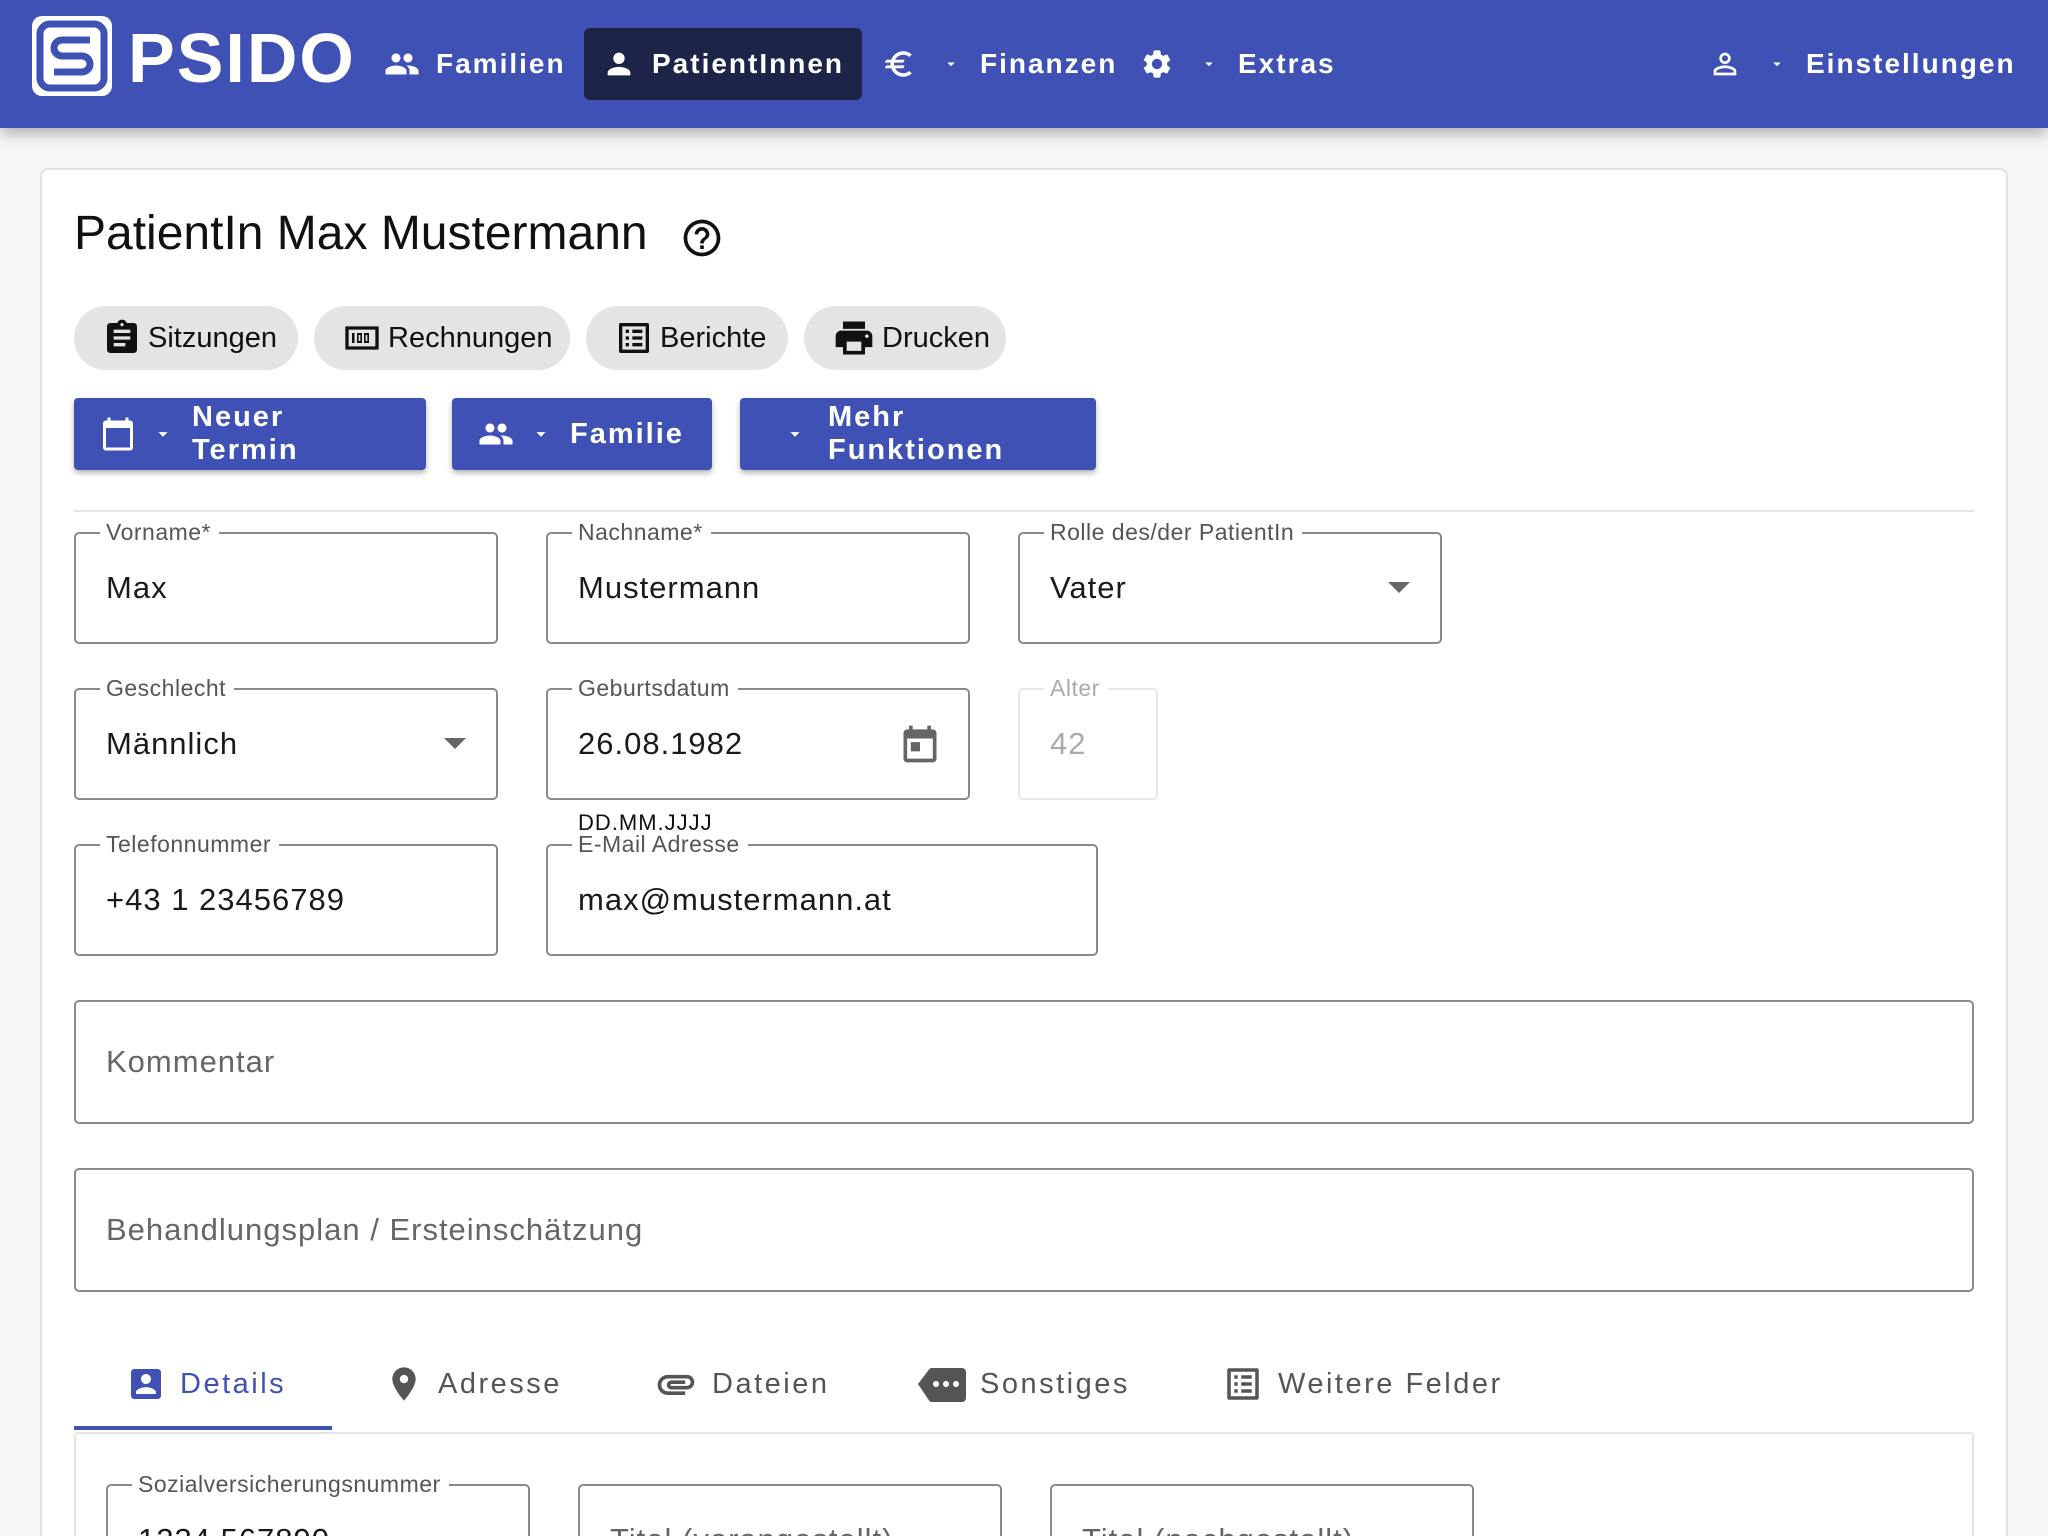  Describe the element at coordinates (660, 744) in the screenshot. I see `geburtsdatum-value: 26.08.1982` at that location.